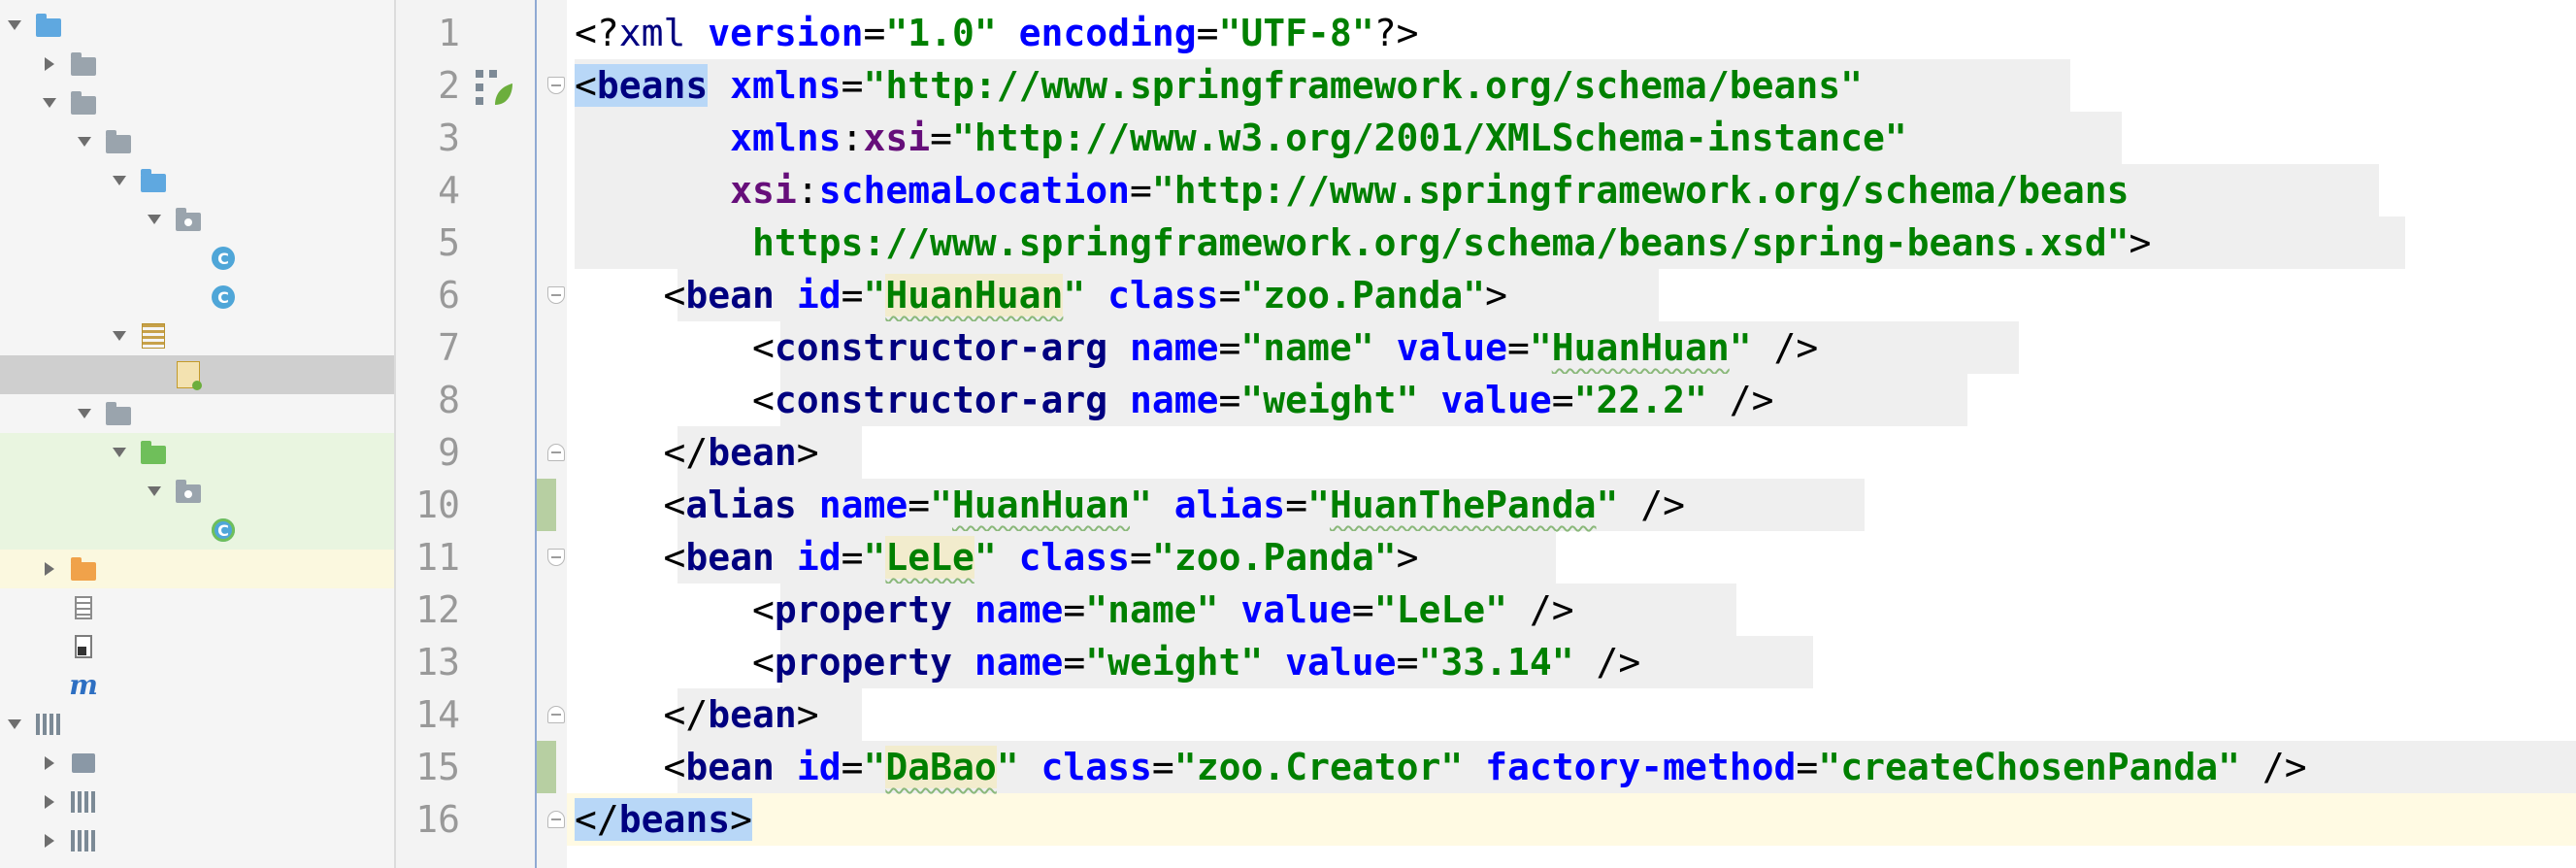  What do you see at coordinates (697, 452) in the screenshot?
I see `code-line-9: </bean>` at bounding box center [697, 452].